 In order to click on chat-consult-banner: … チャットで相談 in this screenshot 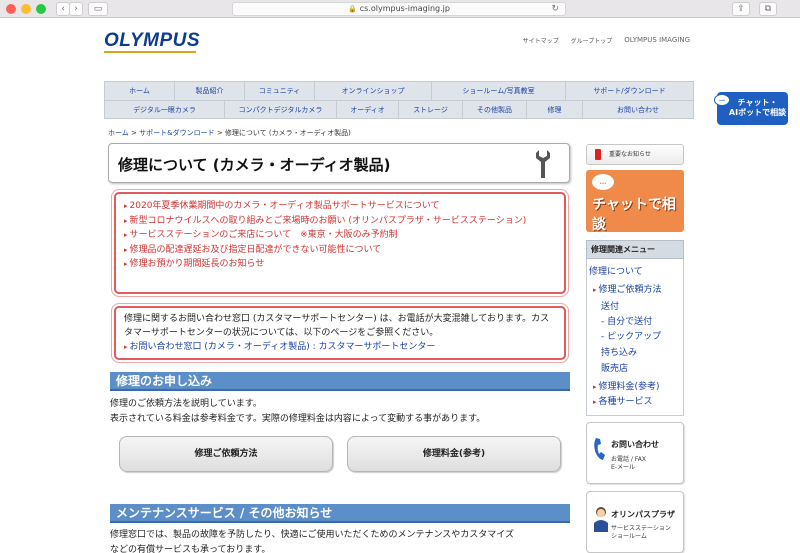, I will do `click(635, 201)`.